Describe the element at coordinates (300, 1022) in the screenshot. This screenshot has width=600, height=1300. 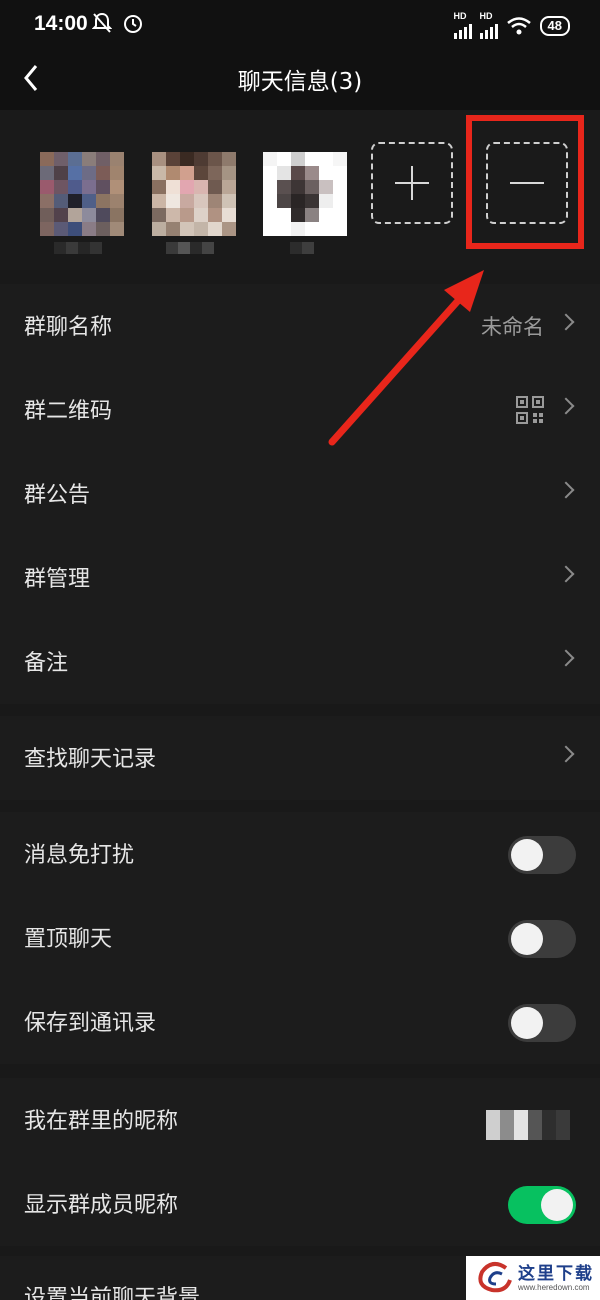
I see `save-contacts-row: 保存到通讯录` at that location.